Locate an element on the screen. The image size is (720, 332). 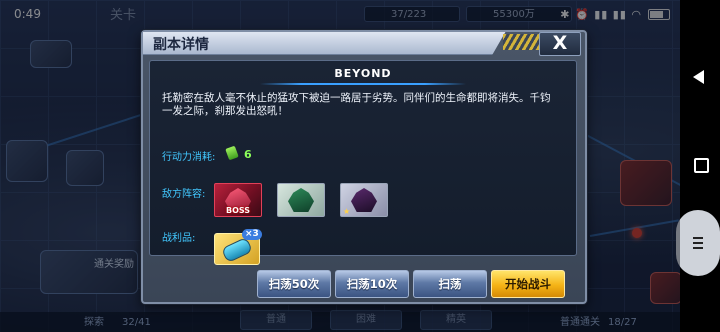
back-icon is located at coordinates (698, 77).